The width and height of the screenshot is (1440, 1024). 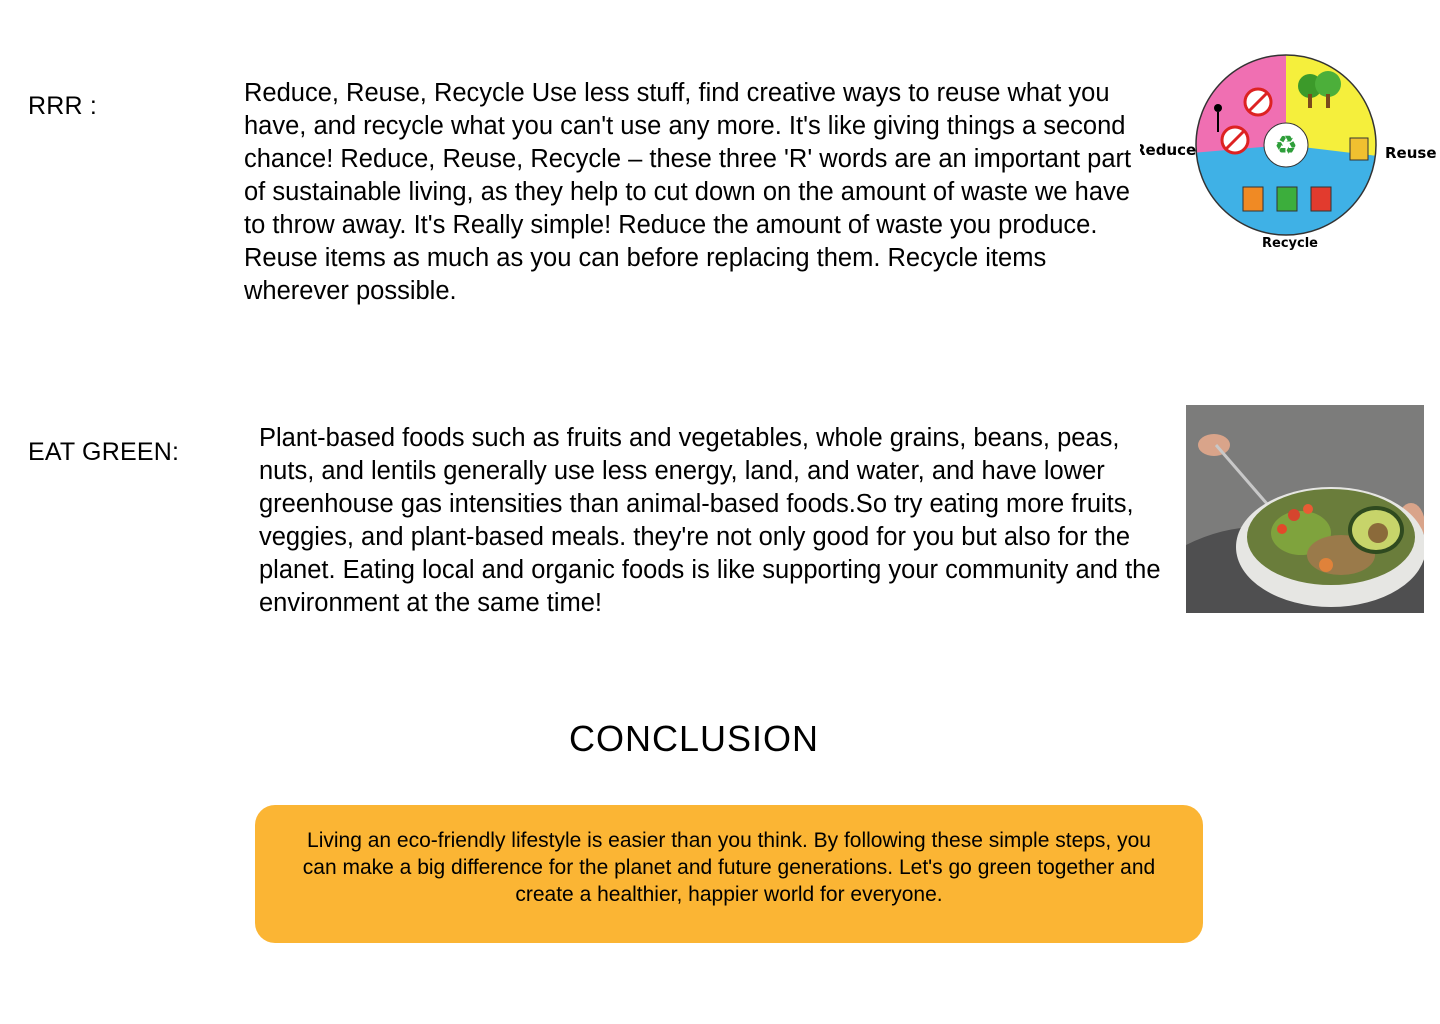 I want to click on wheel-label-recycle: Recycle, so click(x=1290, y=243).